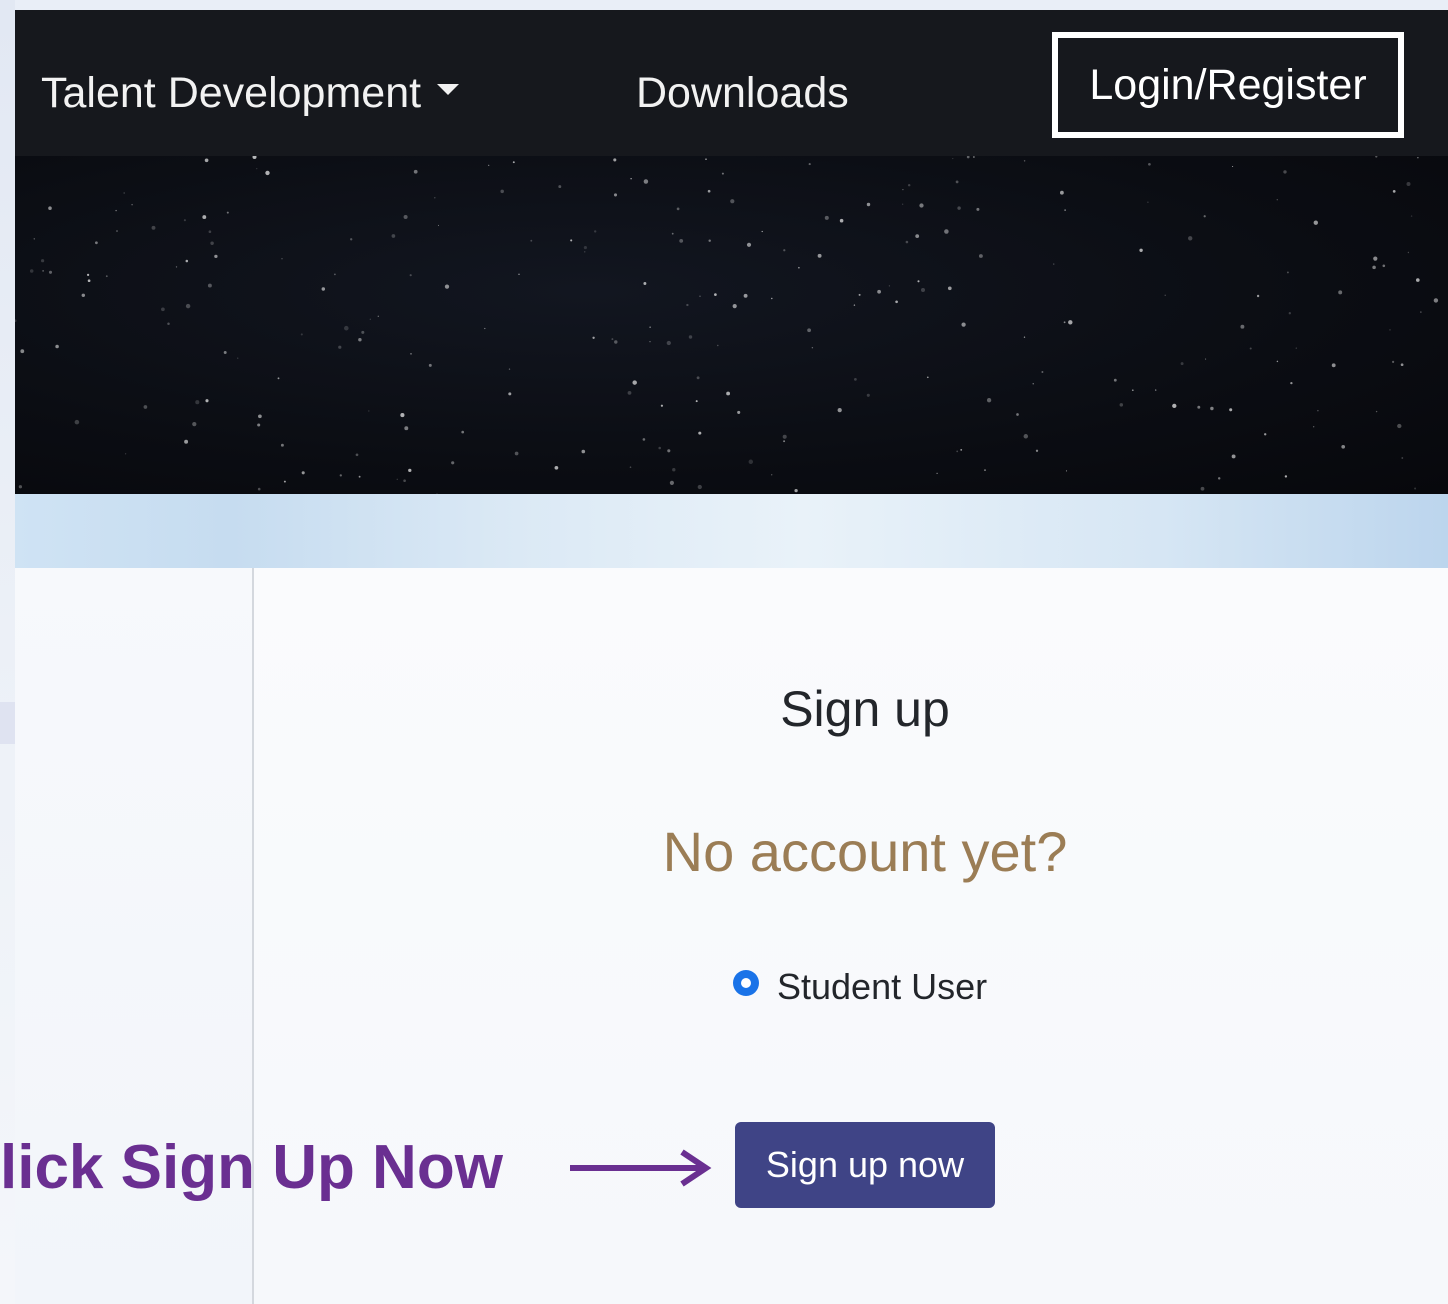 This screenshot has height=1304, width=1448. Describe the element at coordinates (251, 1167) in the screenshot. I see `instruction-annotation: lick Sign Up Now` at that location.